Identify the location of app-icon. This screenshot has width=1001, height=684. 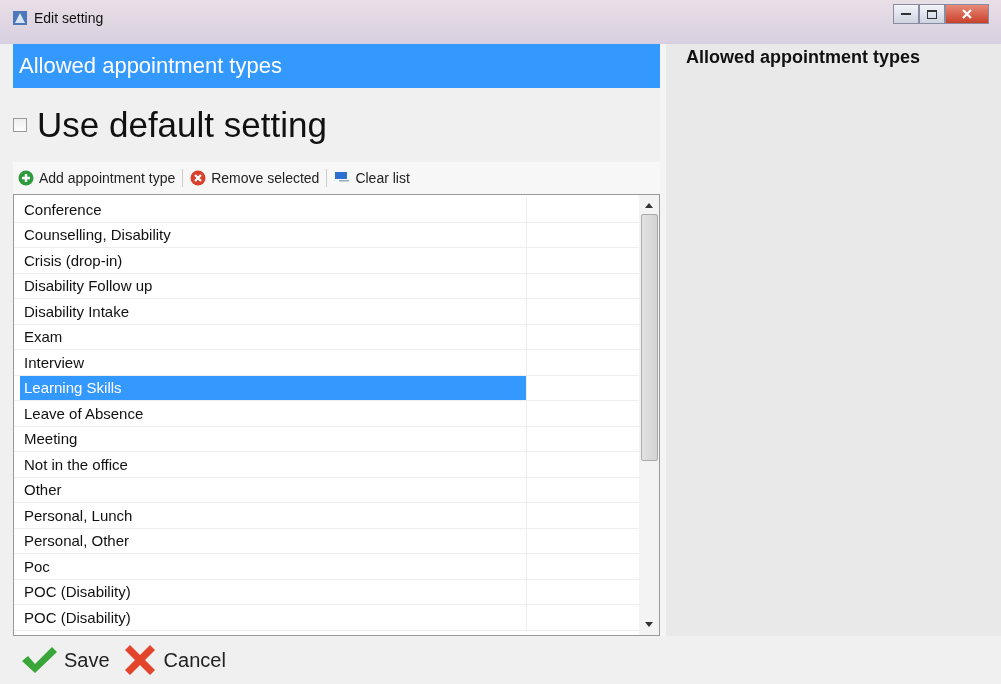
(20, 18).